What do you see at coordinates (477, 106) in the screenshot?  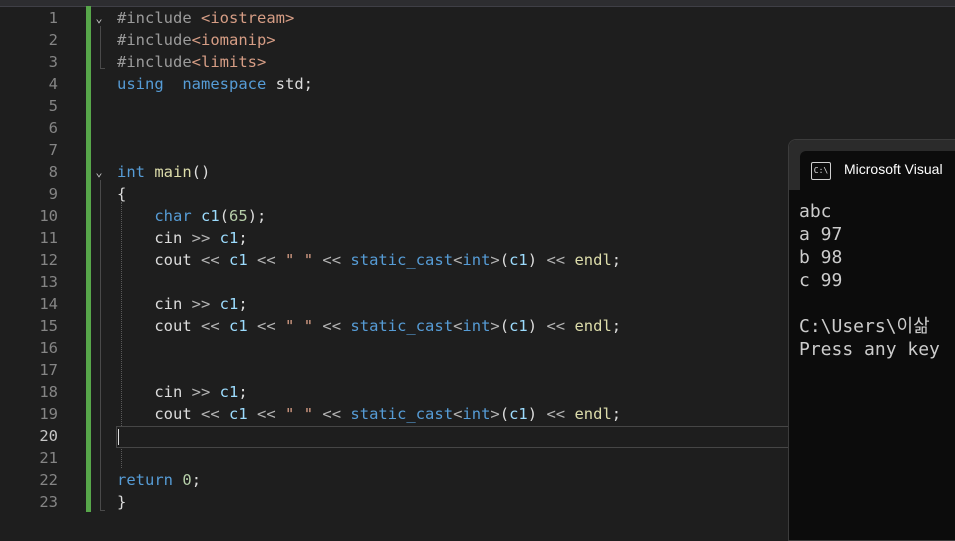 I see `code-line: 5` at bounding box center [477, 106].